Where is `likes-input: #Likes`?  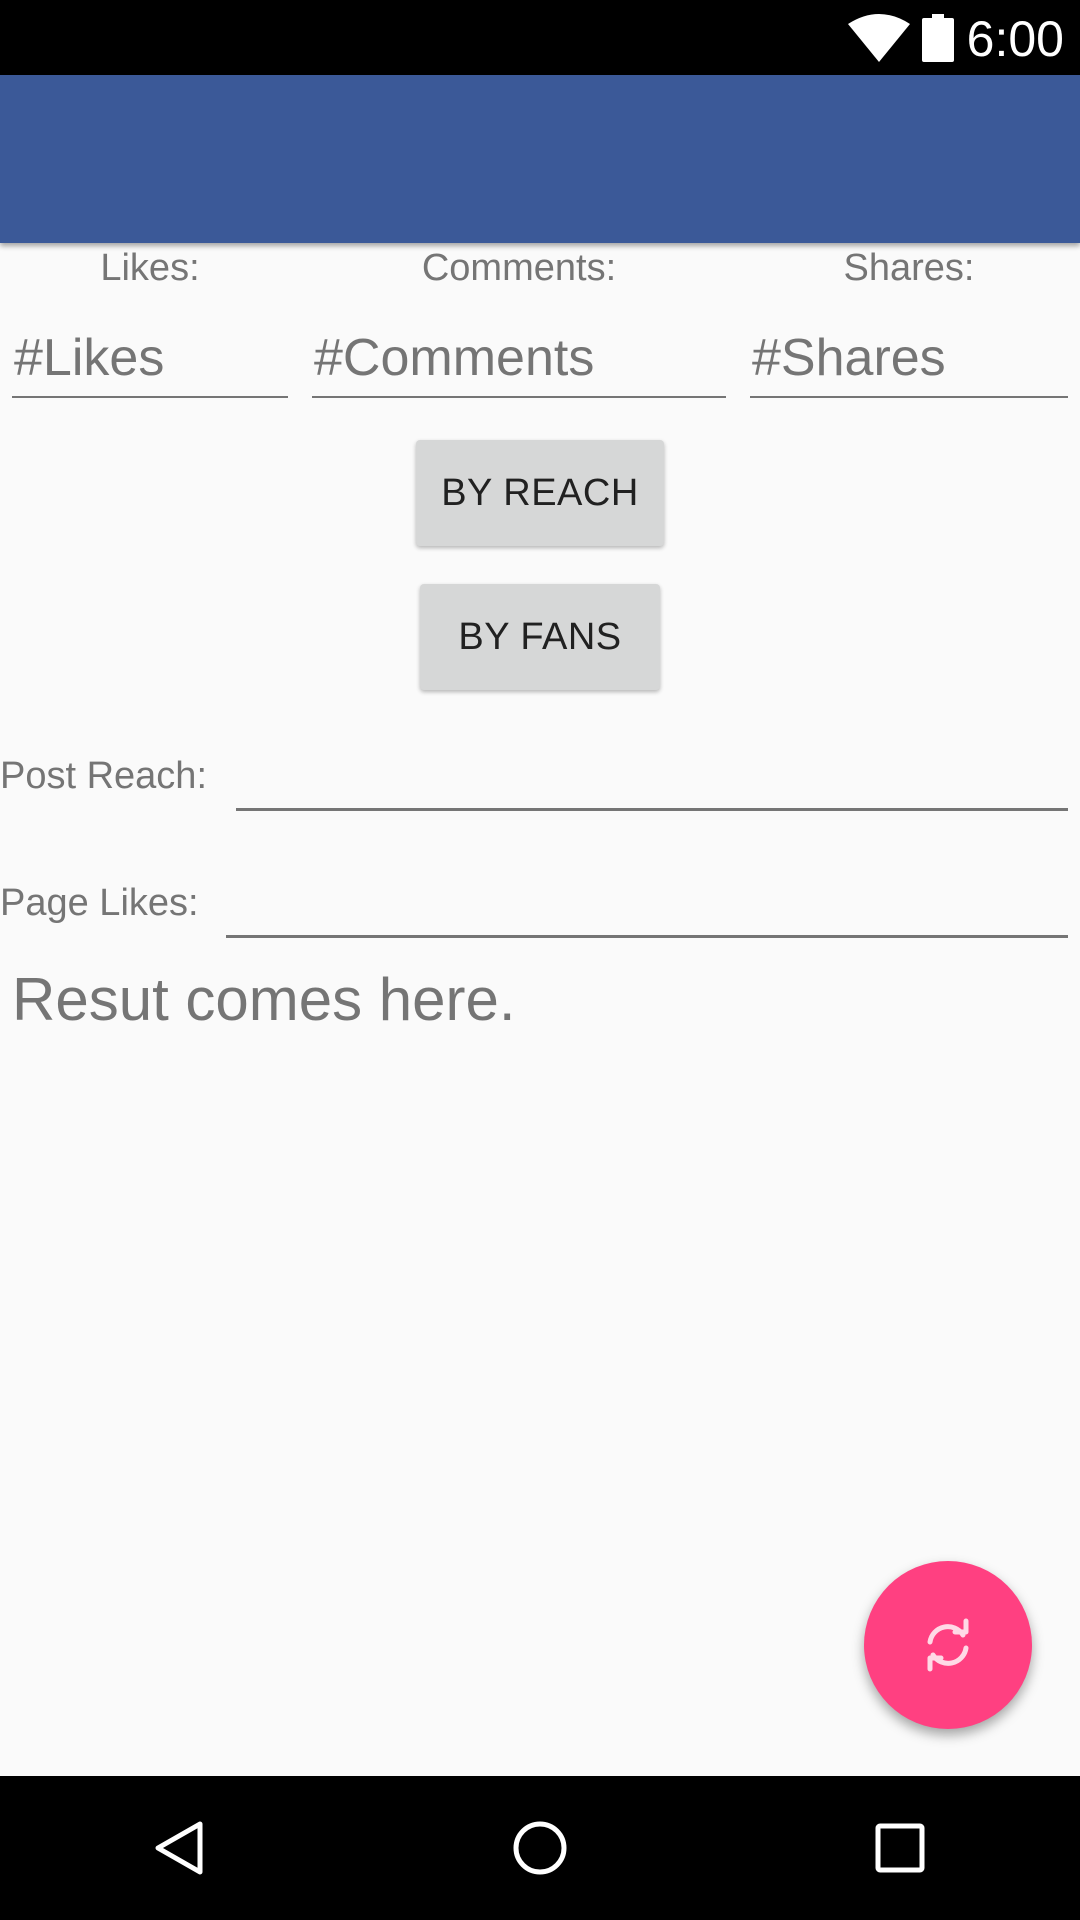
likes-input: #Likes is located at coordinates (150, 358).